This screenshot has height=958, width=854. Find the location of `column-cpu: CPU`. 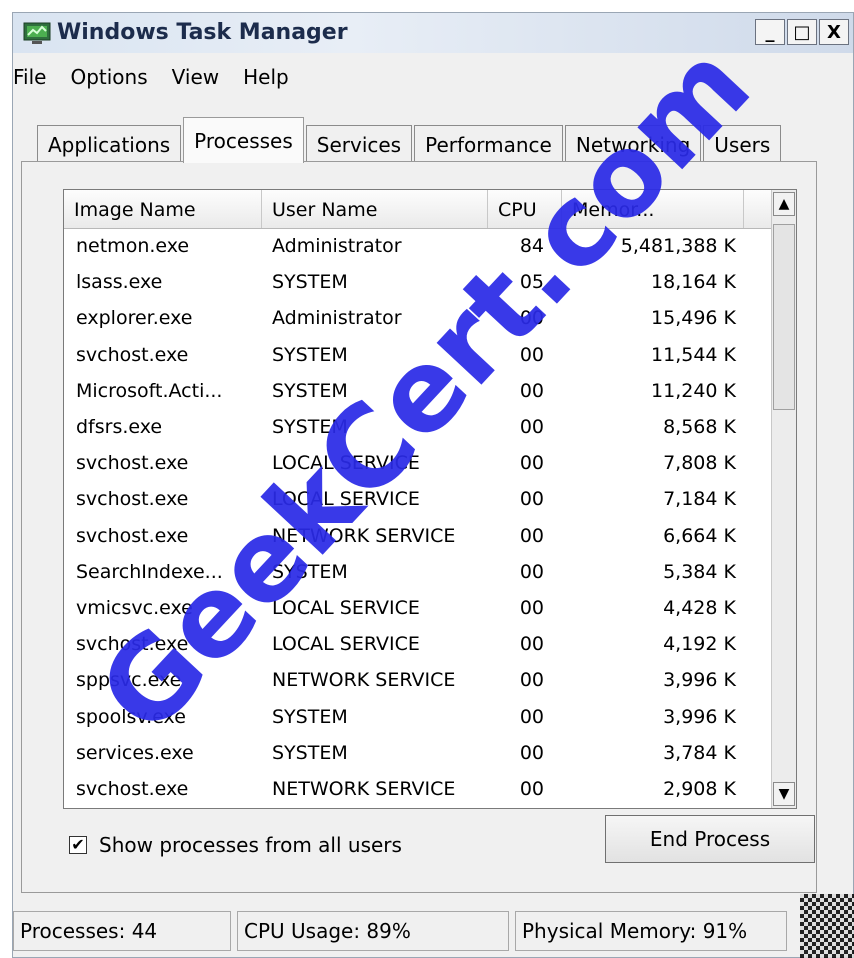

column-cpu: CPU is located at coordinates (525, 209).